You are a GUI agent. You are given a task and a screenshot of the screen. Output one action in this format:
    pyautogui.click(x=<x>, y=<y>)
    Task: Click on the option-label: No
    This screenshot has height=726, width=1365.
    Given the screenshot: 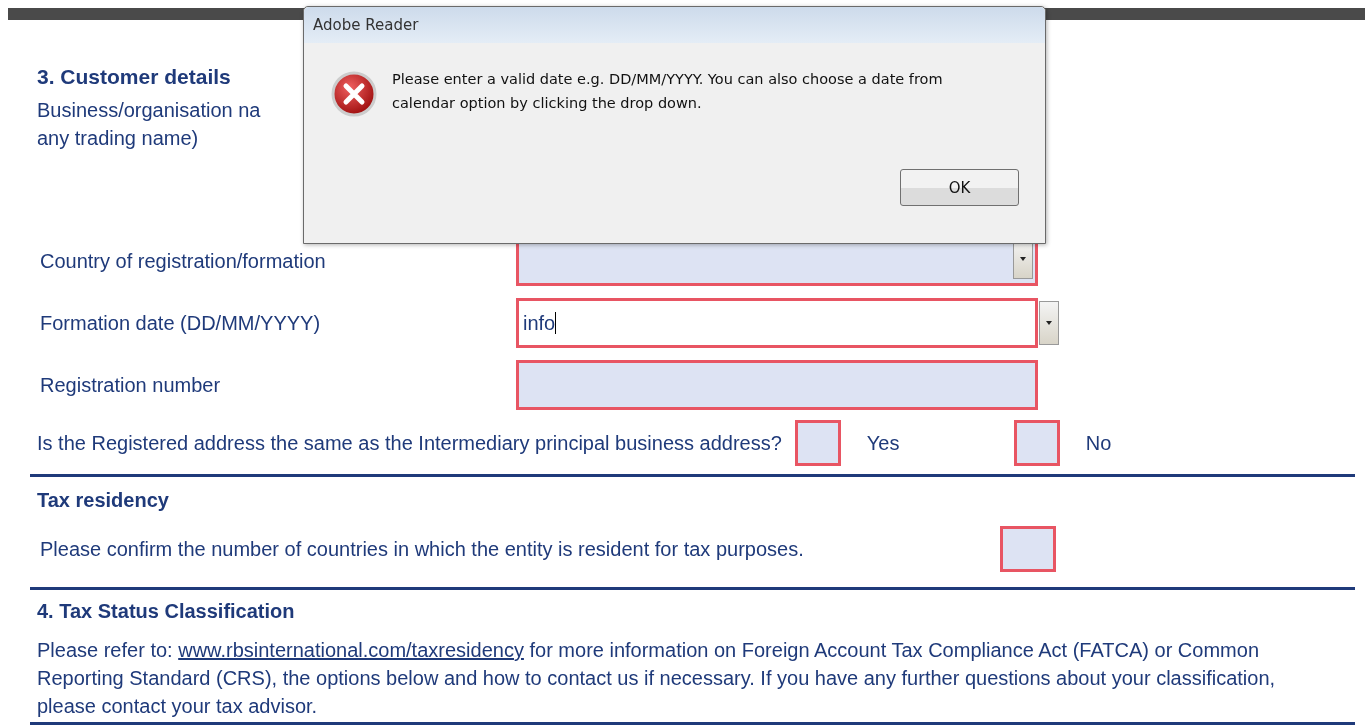 What is the action you would take?
    pyautogui.click(x=1099, y=443)
    